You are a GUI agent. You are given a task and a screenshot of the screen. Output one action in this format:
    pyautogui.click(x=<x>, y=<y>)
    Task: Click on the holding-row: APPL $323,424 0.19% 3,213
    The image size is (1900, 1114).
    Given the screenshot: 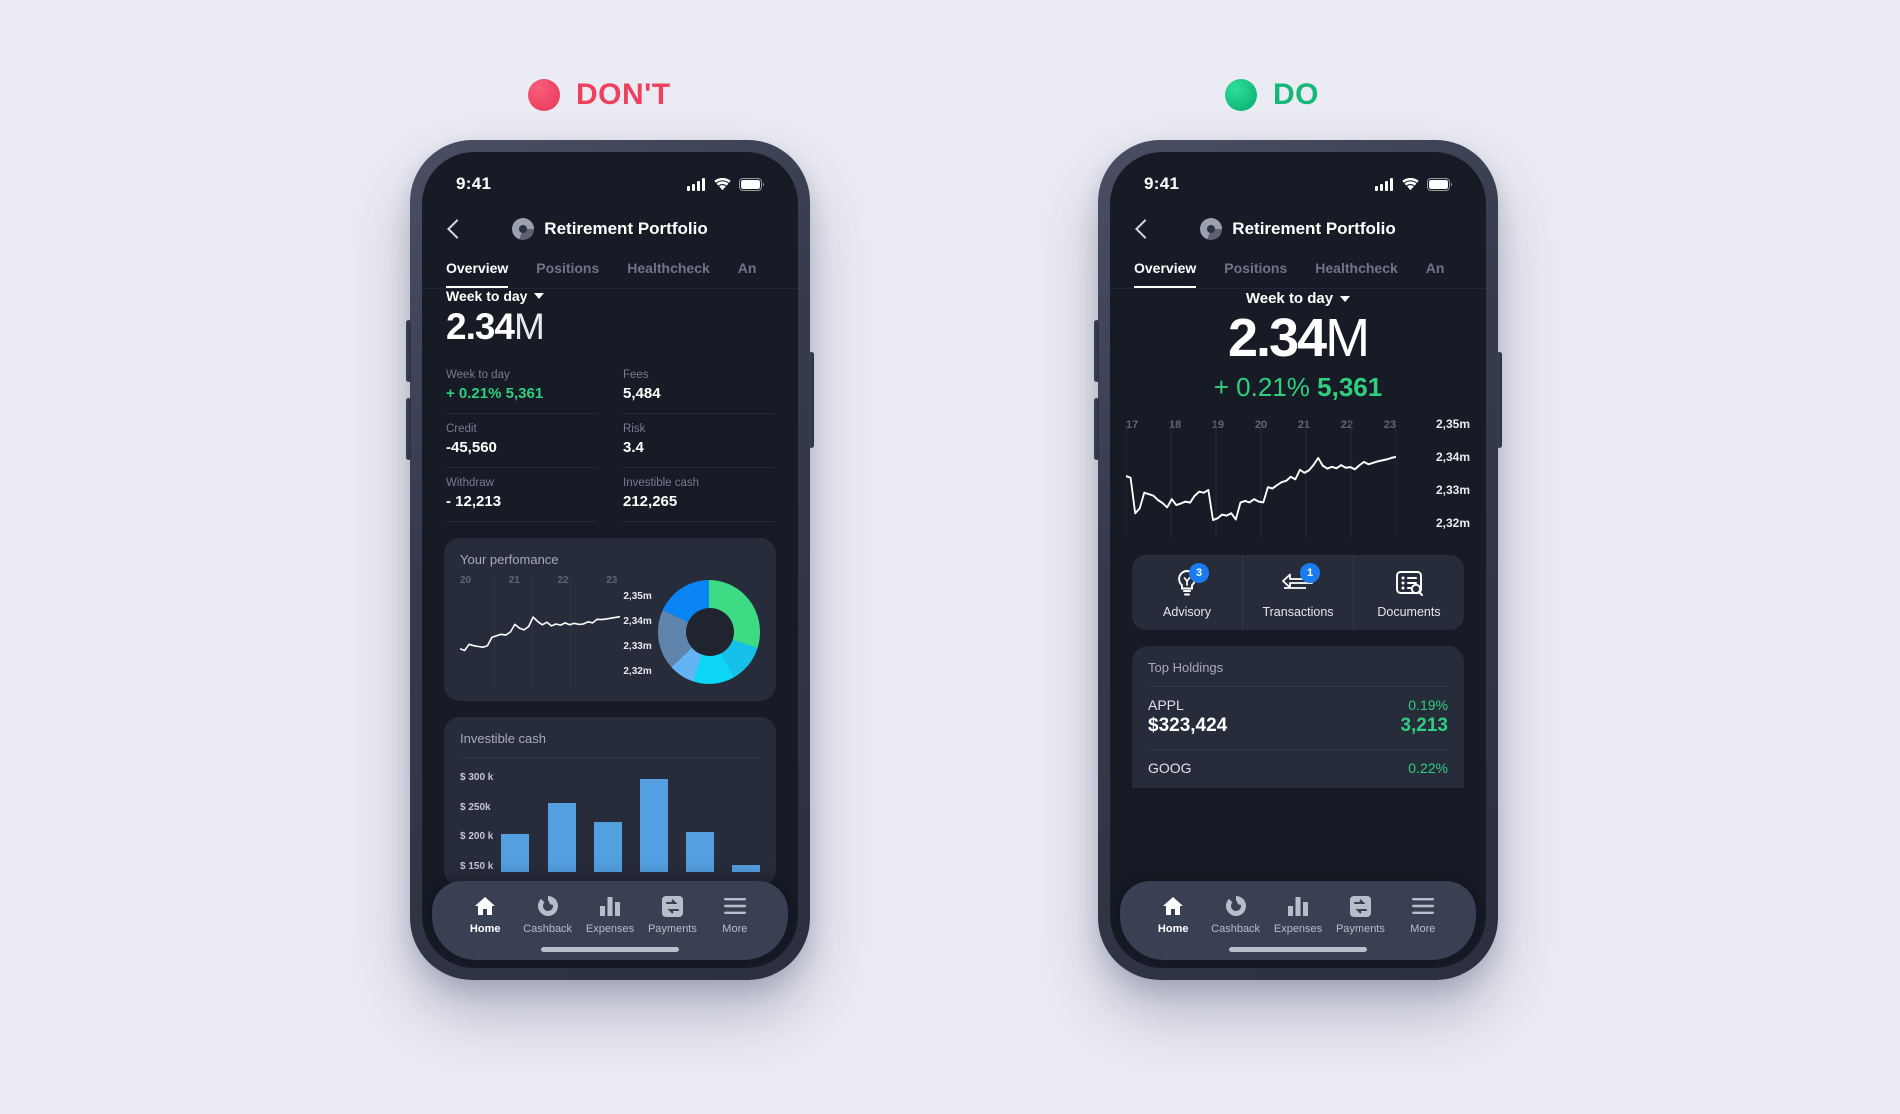 What is the action you would take?
    pyautogui.click(x=1298, y=718)
    